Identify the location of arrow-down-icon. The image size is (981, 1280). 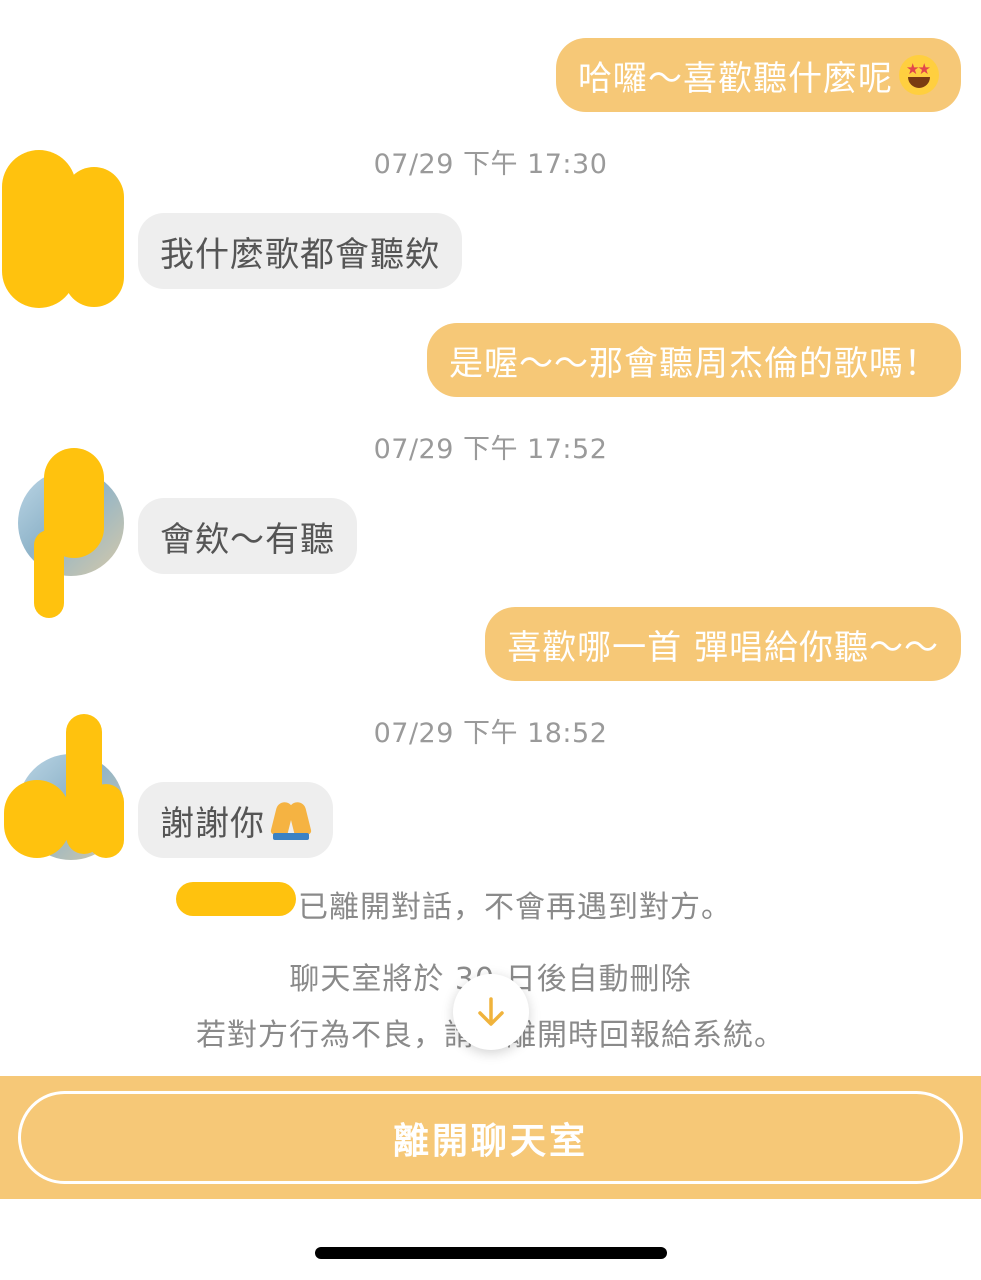
(491, 1011).